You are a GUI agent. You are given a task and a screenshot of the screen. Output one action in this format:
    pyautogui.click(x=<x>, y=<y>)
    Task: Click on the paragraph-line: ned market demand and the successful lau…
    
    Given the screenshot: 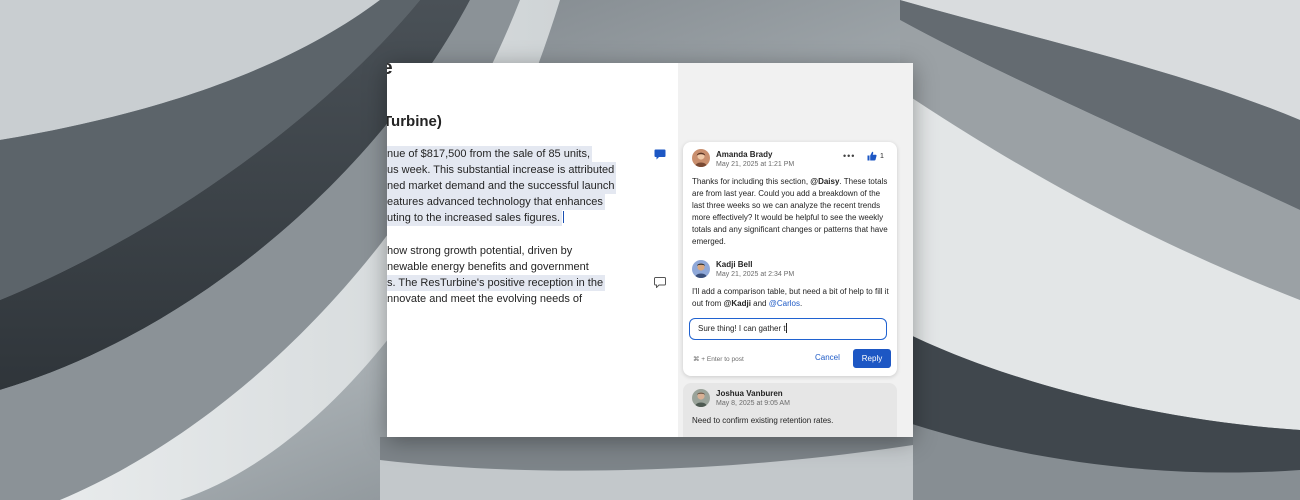 What is the action you would take?
    pyautogui.click(x=502, y=186)
    